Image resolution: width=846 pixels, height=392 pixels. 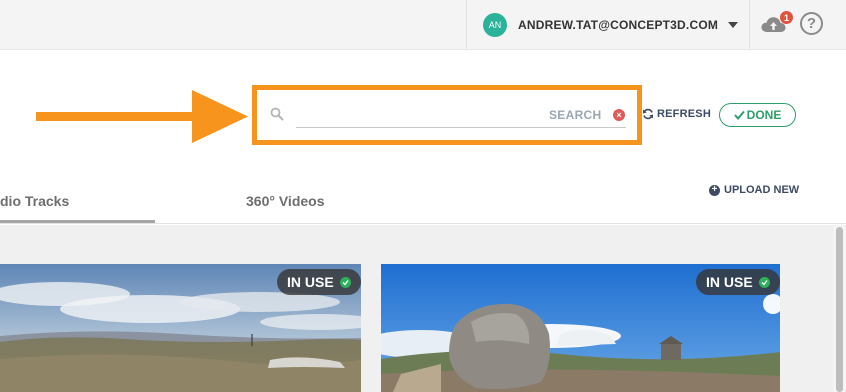 I want to click on search-icon, so click(x=277, y=114).